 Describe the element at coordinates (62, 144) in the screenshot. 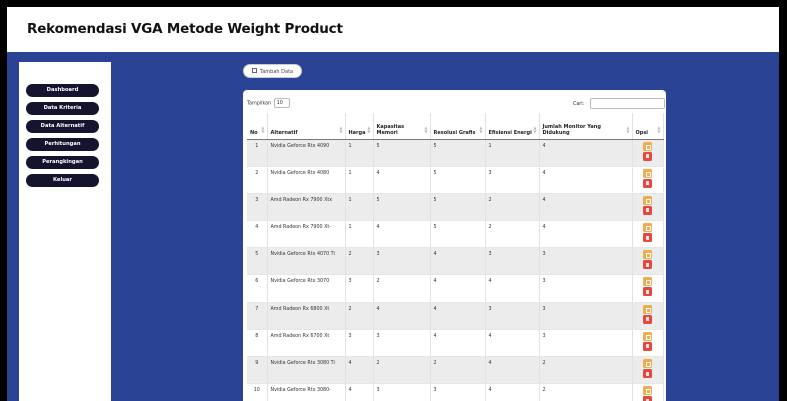

I see `sidebar-item-perhitungan: Perhitungan` at that location.